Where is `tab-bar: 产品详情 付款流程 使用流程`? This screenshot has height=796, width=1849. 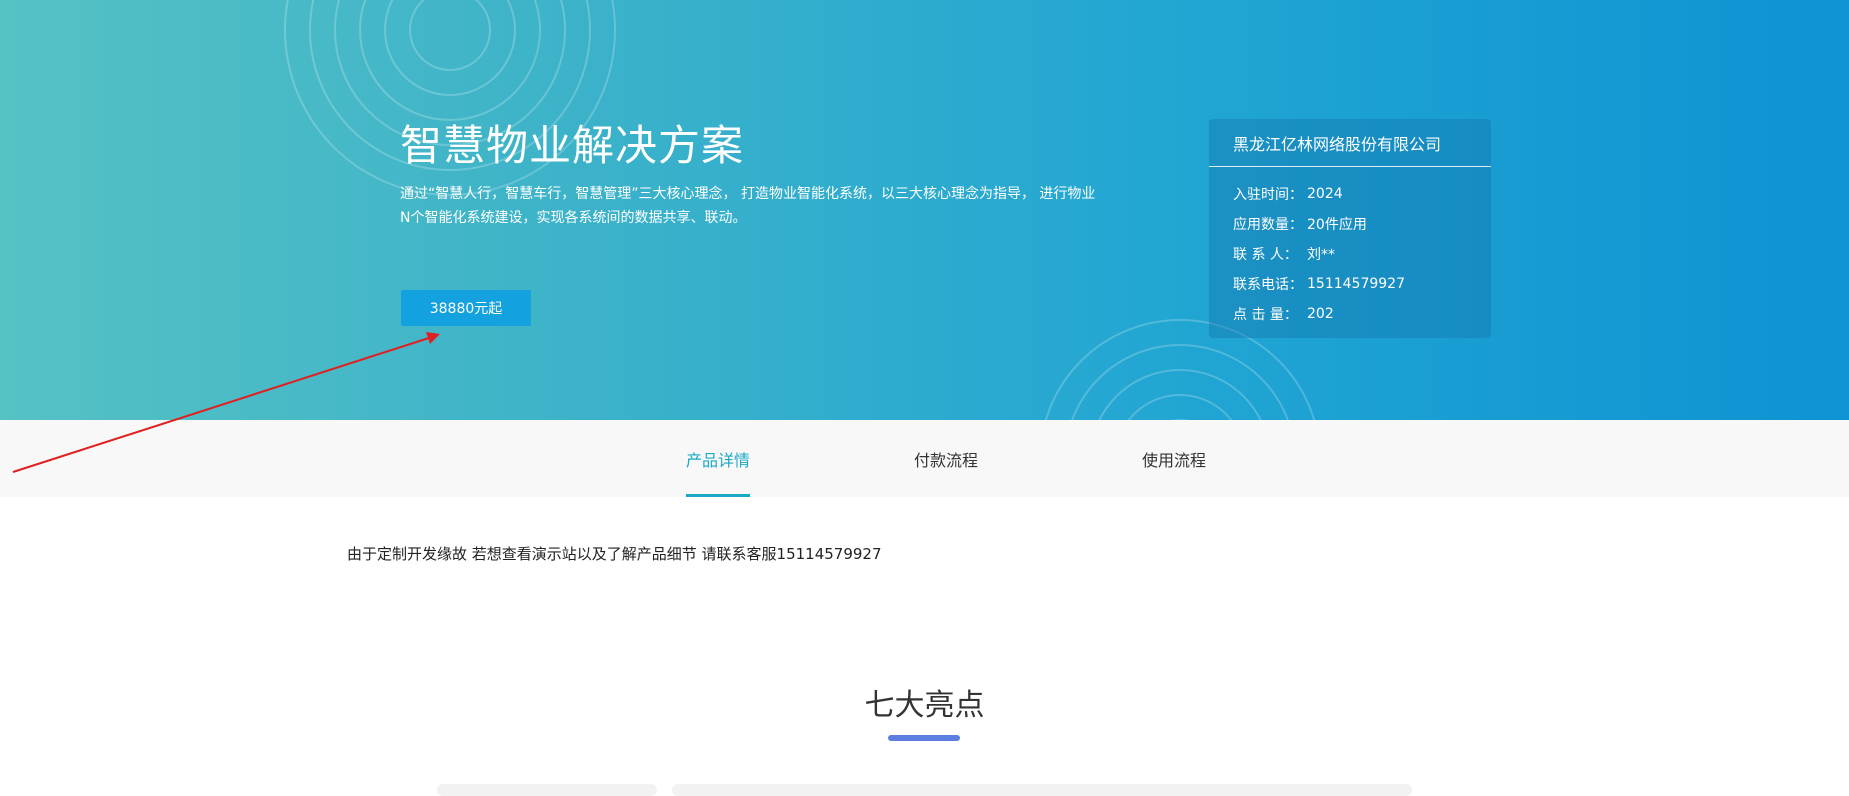 tab-bar: 产品详情 付款流程 使用流程 is located at coordinates (924, 458).